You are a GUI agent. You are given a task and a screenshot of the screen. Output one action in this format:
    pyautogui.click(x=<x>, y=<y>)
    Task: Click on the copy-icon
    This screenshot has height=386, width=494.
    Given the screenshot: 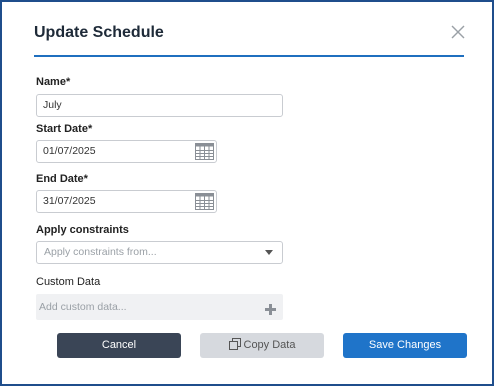 What is the action you would take?
    pyautogui.click(x=234, y=342)
    